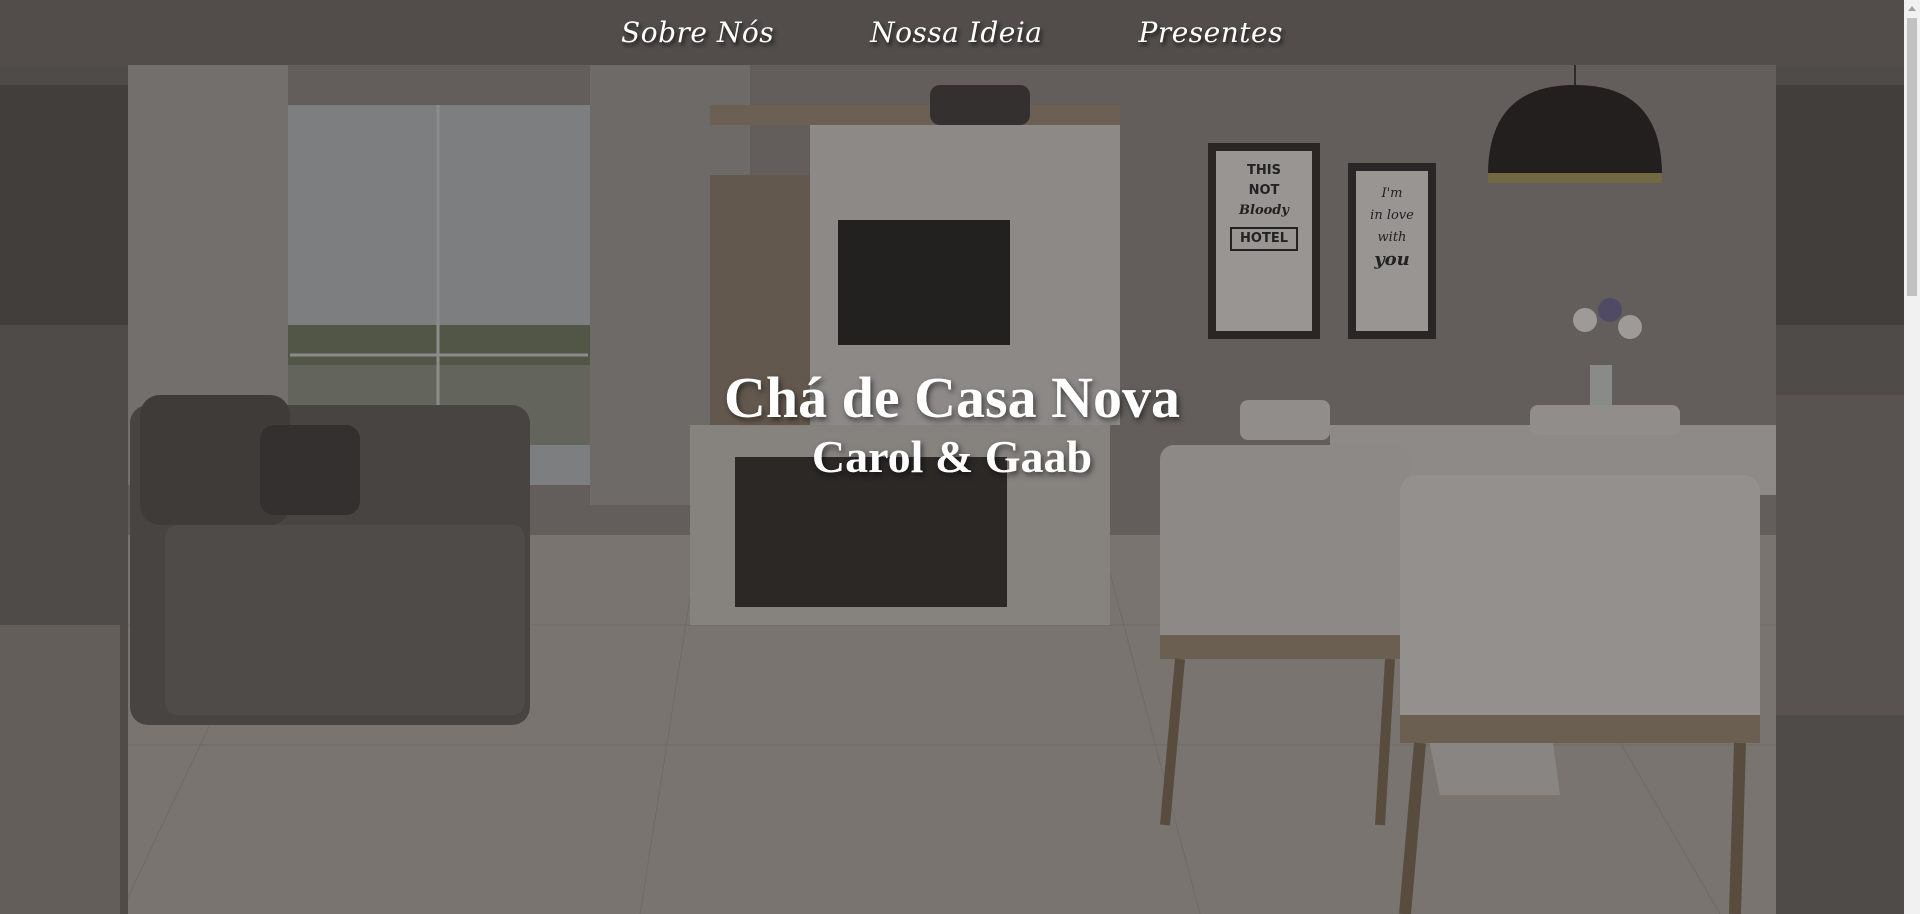  What do you see at coordinates (1392, 193) in the screenshot?
I see `poster-love-line: I'm` at bounding box center [1392, 193].